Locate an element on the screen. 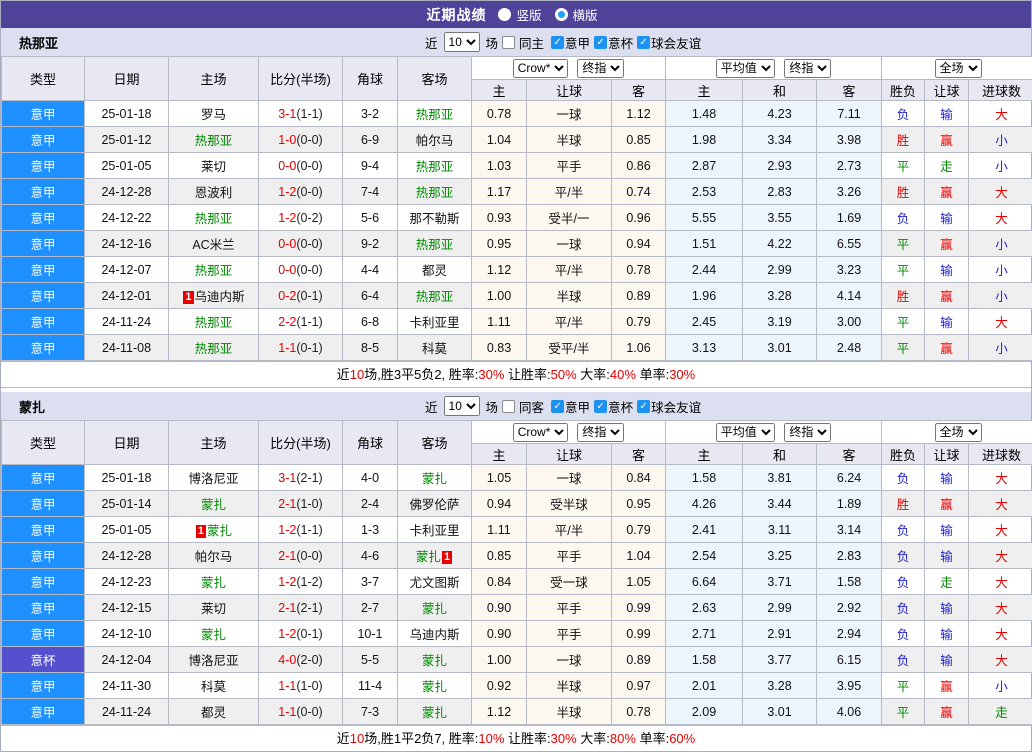 The image size is (1032, 752). avg-home-cell: 2.53 is located at coordinates (704, 192).